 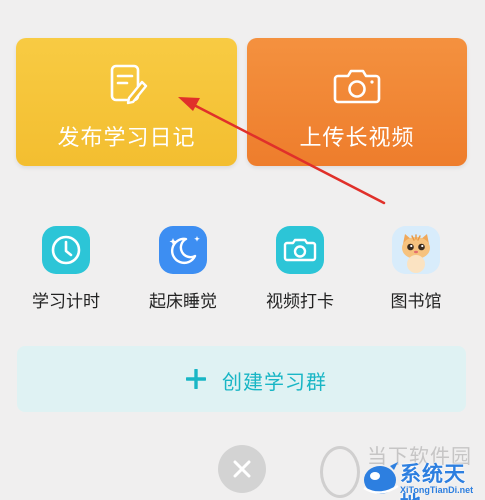 What do you see at coordinates (196, 379) in the screenshot?
I see `plus-icon` at bounding box center [196, 379].